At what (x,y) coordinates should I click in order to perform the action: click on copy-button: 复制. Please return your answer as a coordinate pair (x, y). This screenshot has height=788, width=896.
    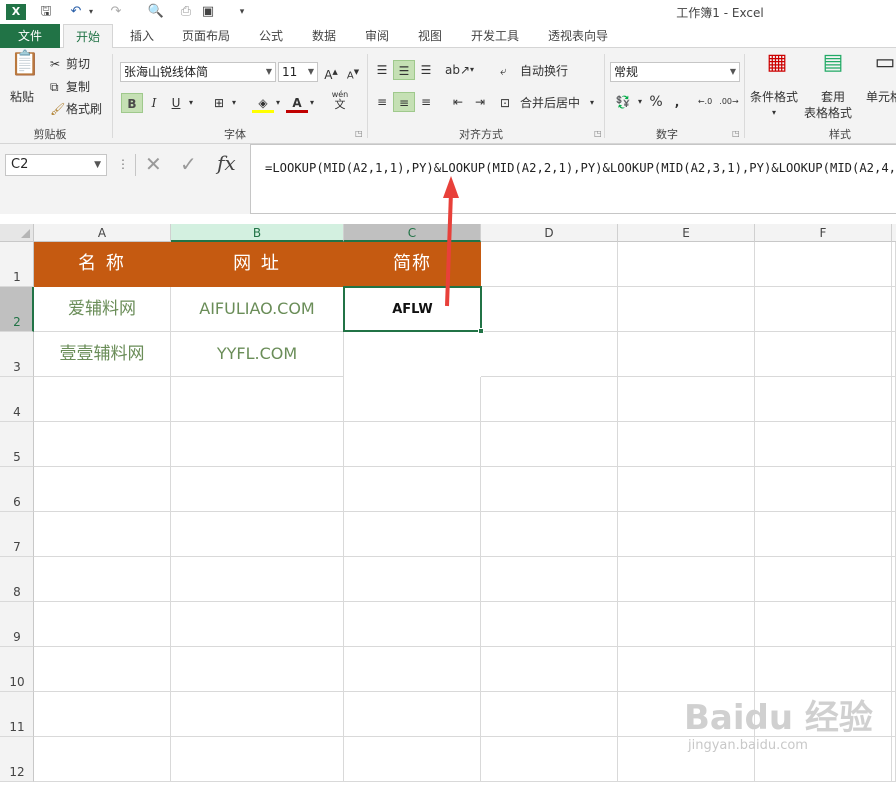
    Looking at the image, I should click on (78, 87).